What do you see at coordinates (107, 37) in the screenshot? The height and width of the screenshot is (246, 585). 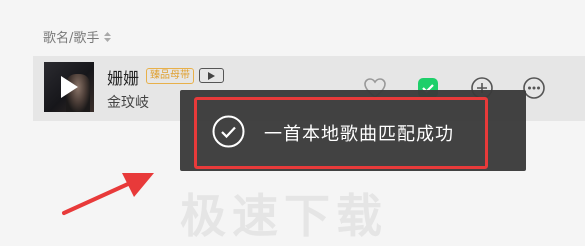 I see `sort-icon` at bounding box center [107, 37].